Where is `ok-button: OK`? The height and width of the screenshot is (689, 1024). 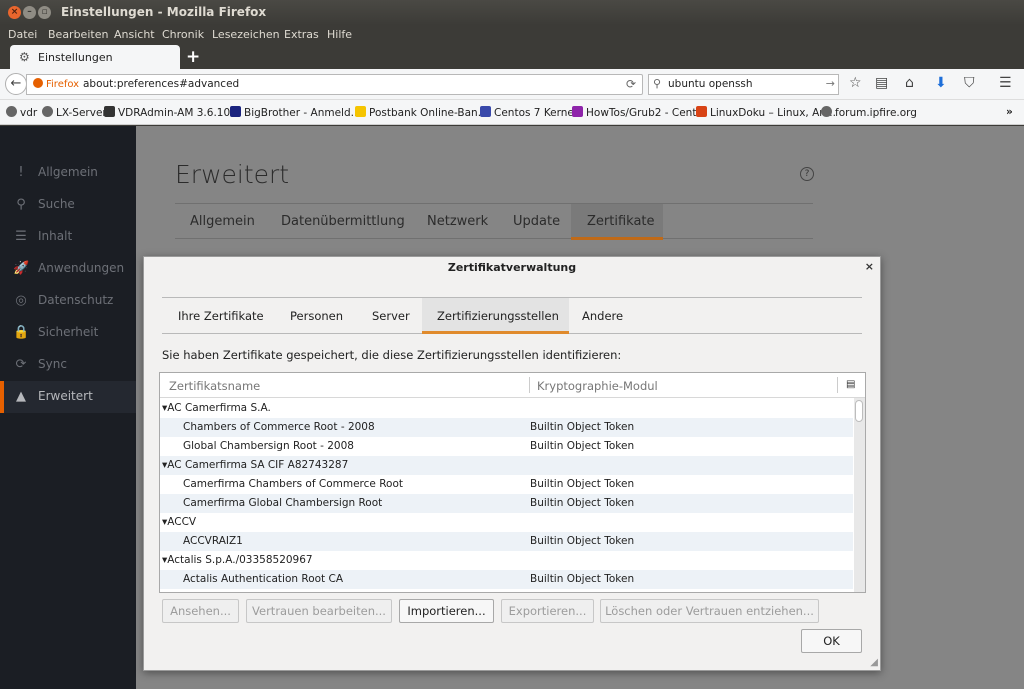
ok-button: OK is located at coordinates (831, 641).